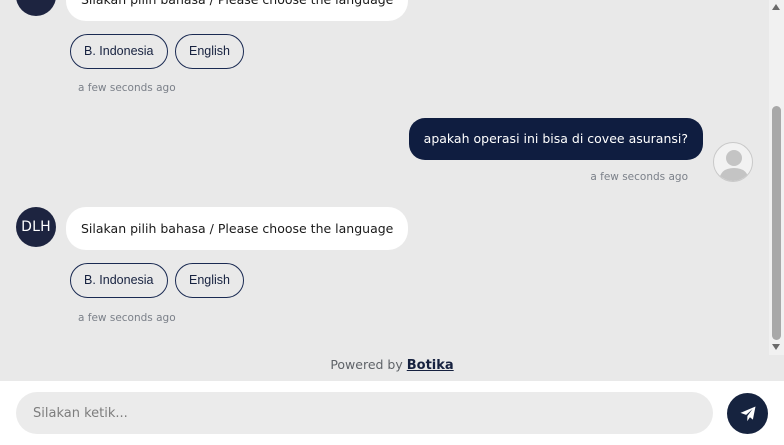 The width and height of the screenshot is (784, 445). I want to click on user-silhouette-icon, so click(734, 165).